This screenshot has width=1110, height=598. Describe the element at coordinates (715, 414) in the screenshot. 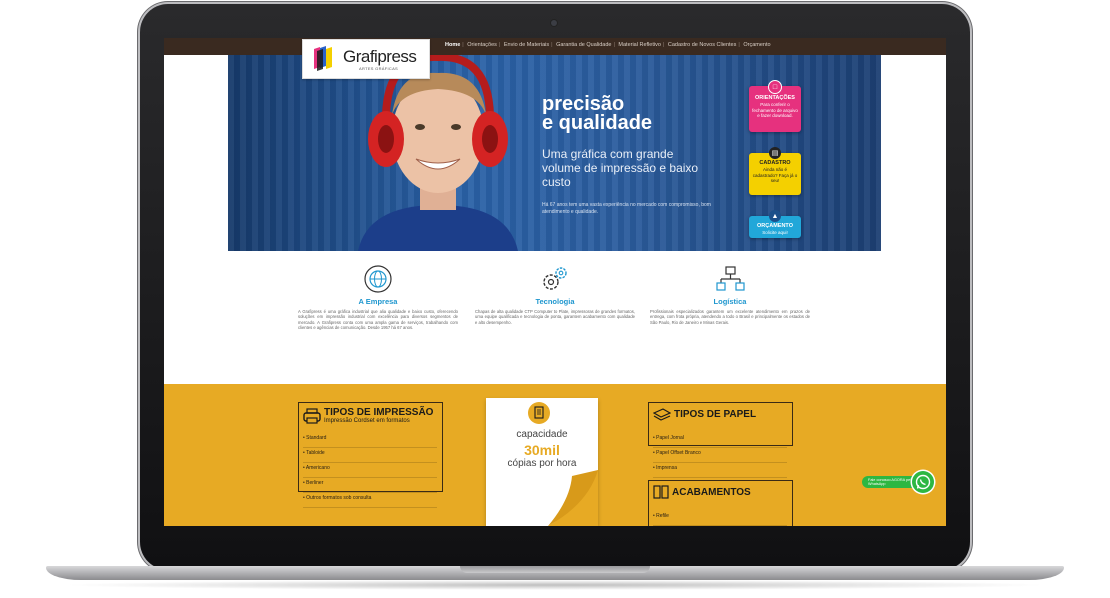

I see `tipos-papel-title: TIPOS DE PAPEL` at that location.